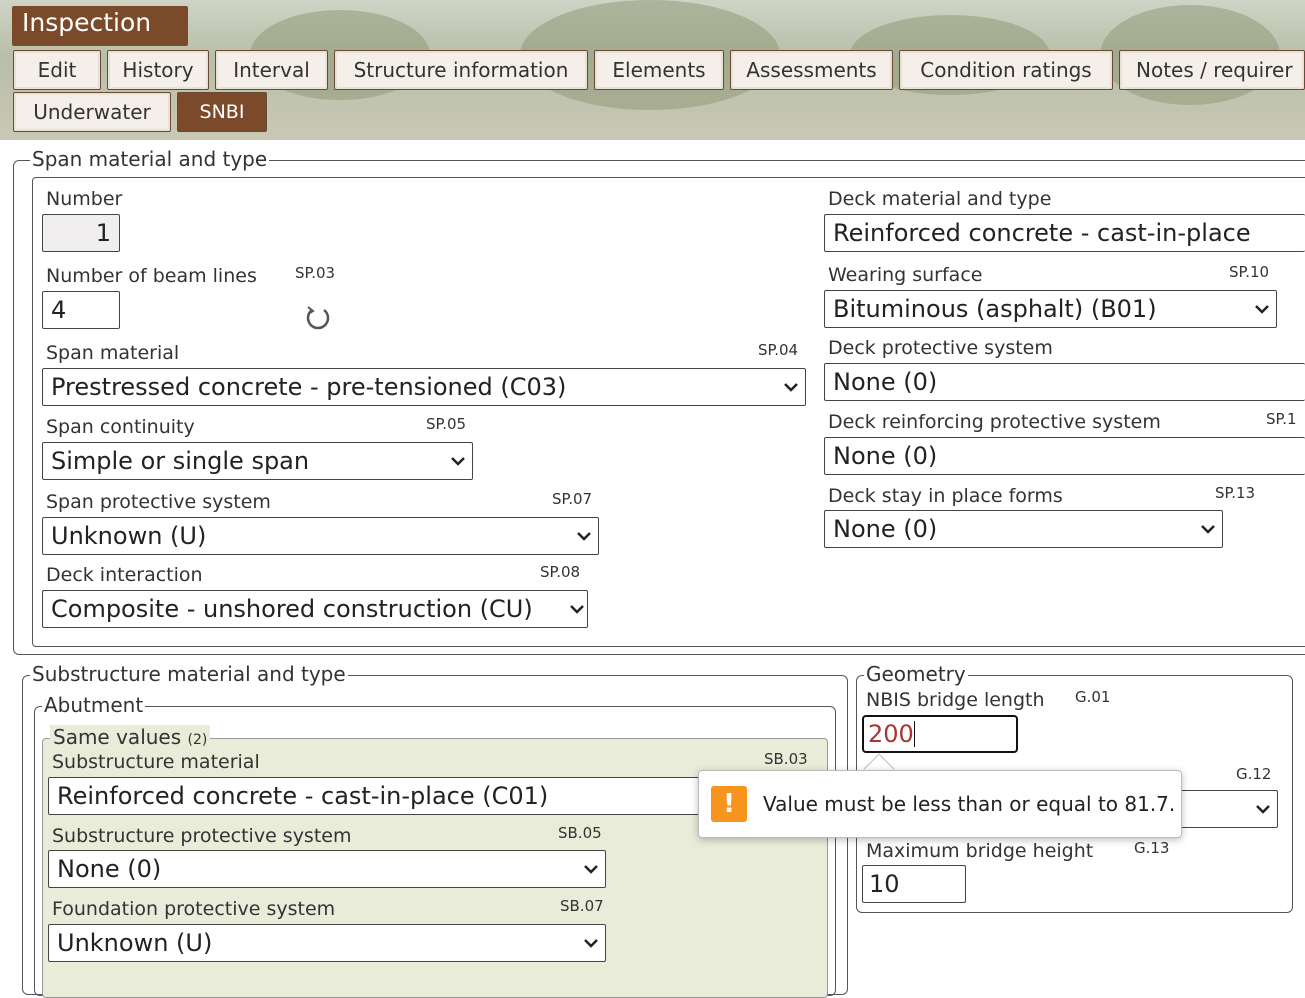  What do you see at coordinates (995, 309) in the screenshot?
I see `wearing-surface-value: Bituminous (asphalt) (B01)` at bounding box center [995, 309].